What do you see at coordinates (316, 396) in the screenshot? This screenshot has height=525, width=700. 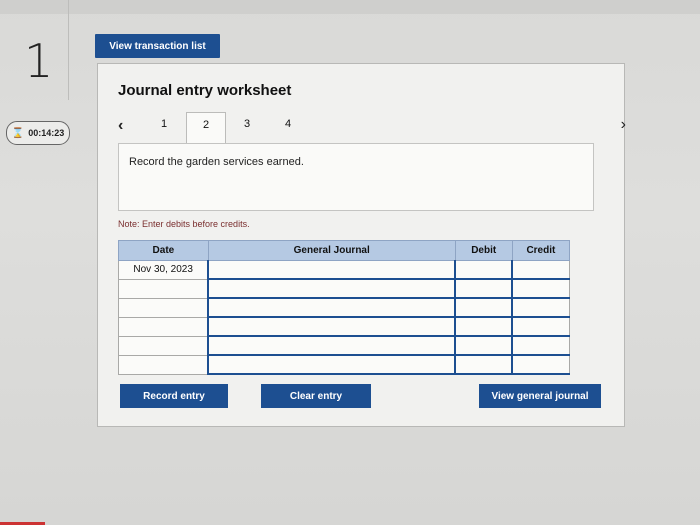 I see `clear-entry-button: Clear entry` at bounding box center [316, 396].